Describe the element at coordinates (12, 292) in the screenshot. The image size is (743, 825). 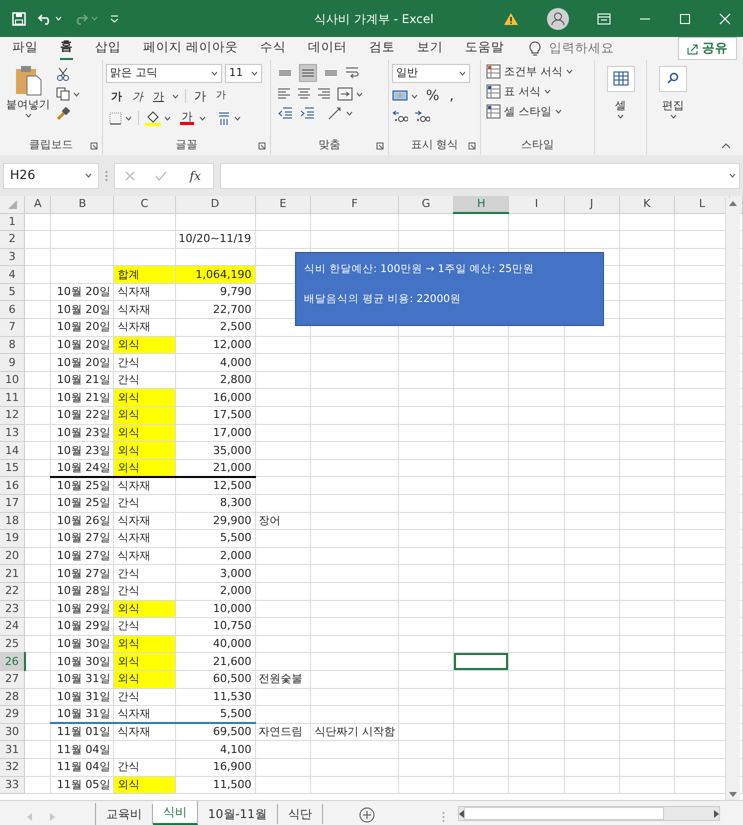
I see `row-header: 5` at that location.